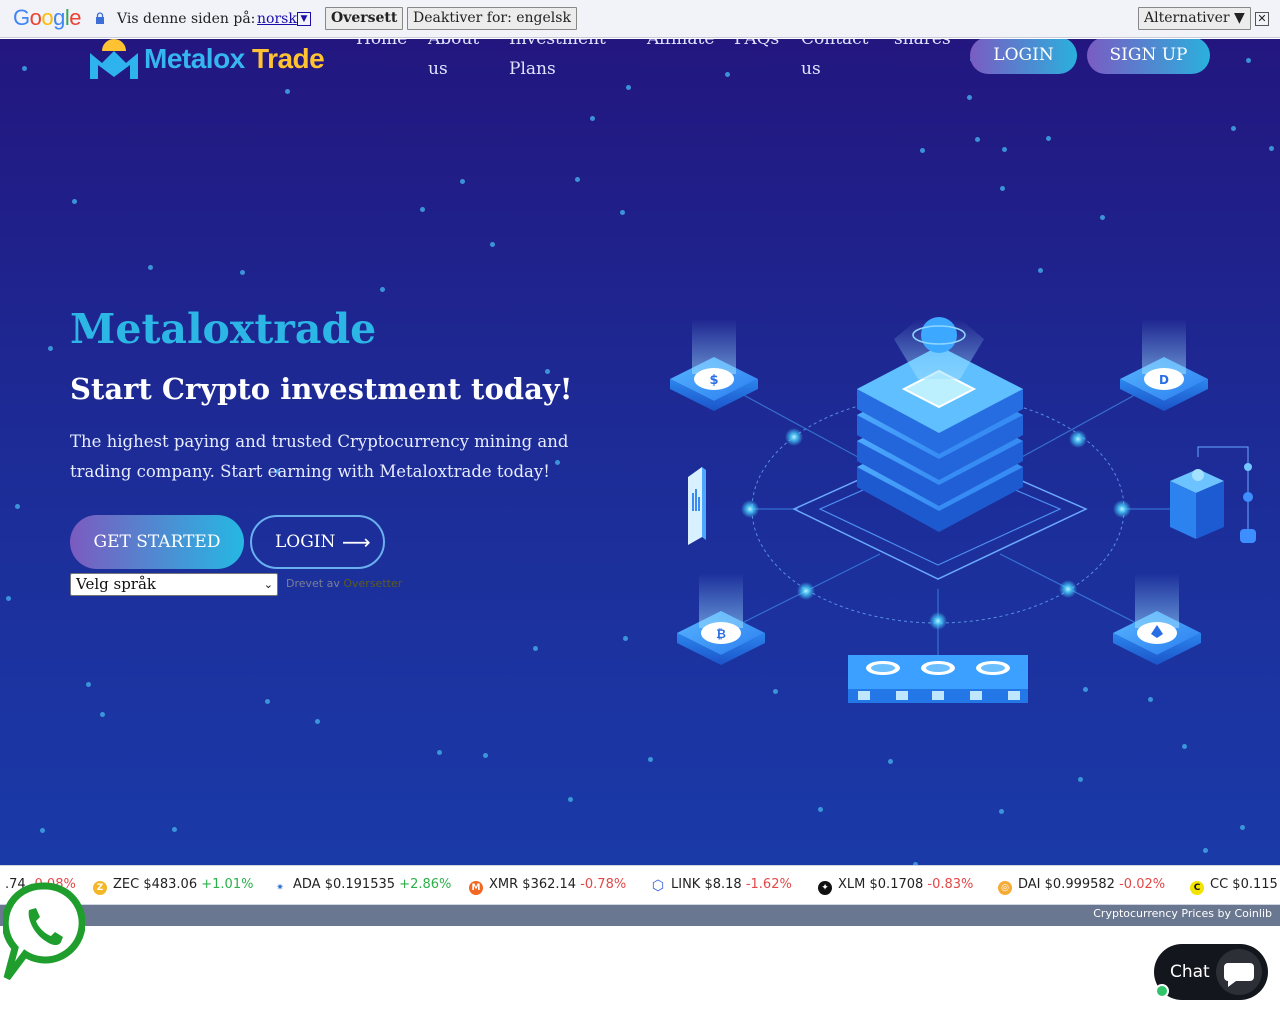 The width and height of the screenshot is (1280, 1024). Describe the element at coordinates (268, 584) in the screenshot. I see `chevron-down-icon: ⌄` at that location.